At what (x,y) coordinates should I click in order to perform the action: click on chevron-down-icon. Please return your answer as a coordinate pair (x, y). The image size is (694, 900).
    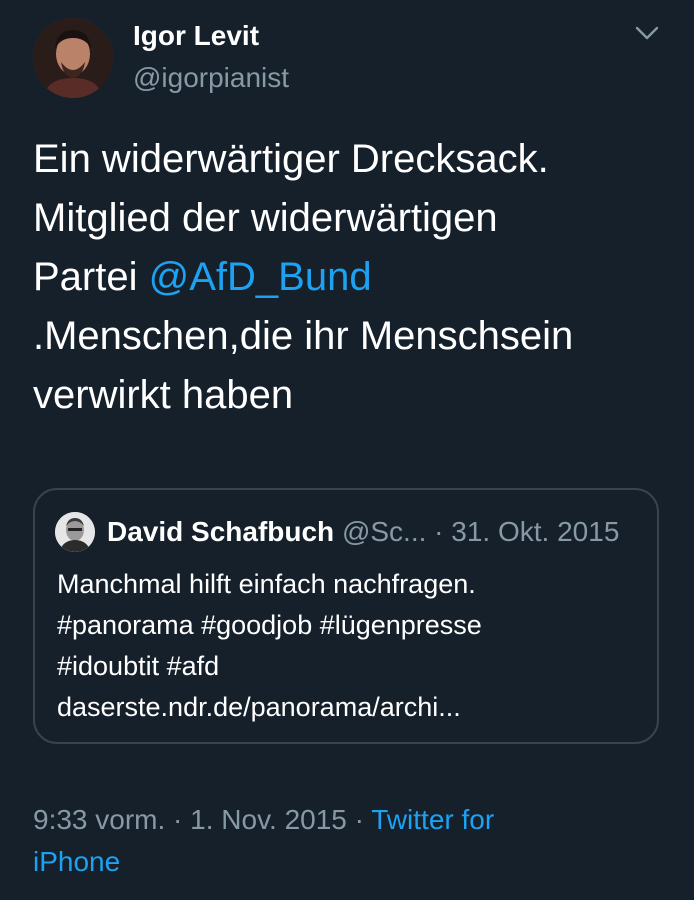
    Looking at the image, I should click on (647, 33).